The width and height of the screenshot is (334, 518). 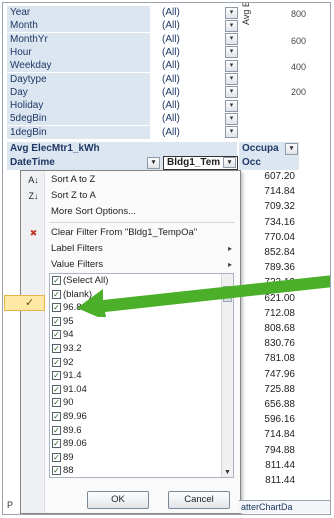 I want to click on filter-row: Weekday (All) ▾, so click(x=123, y=66).